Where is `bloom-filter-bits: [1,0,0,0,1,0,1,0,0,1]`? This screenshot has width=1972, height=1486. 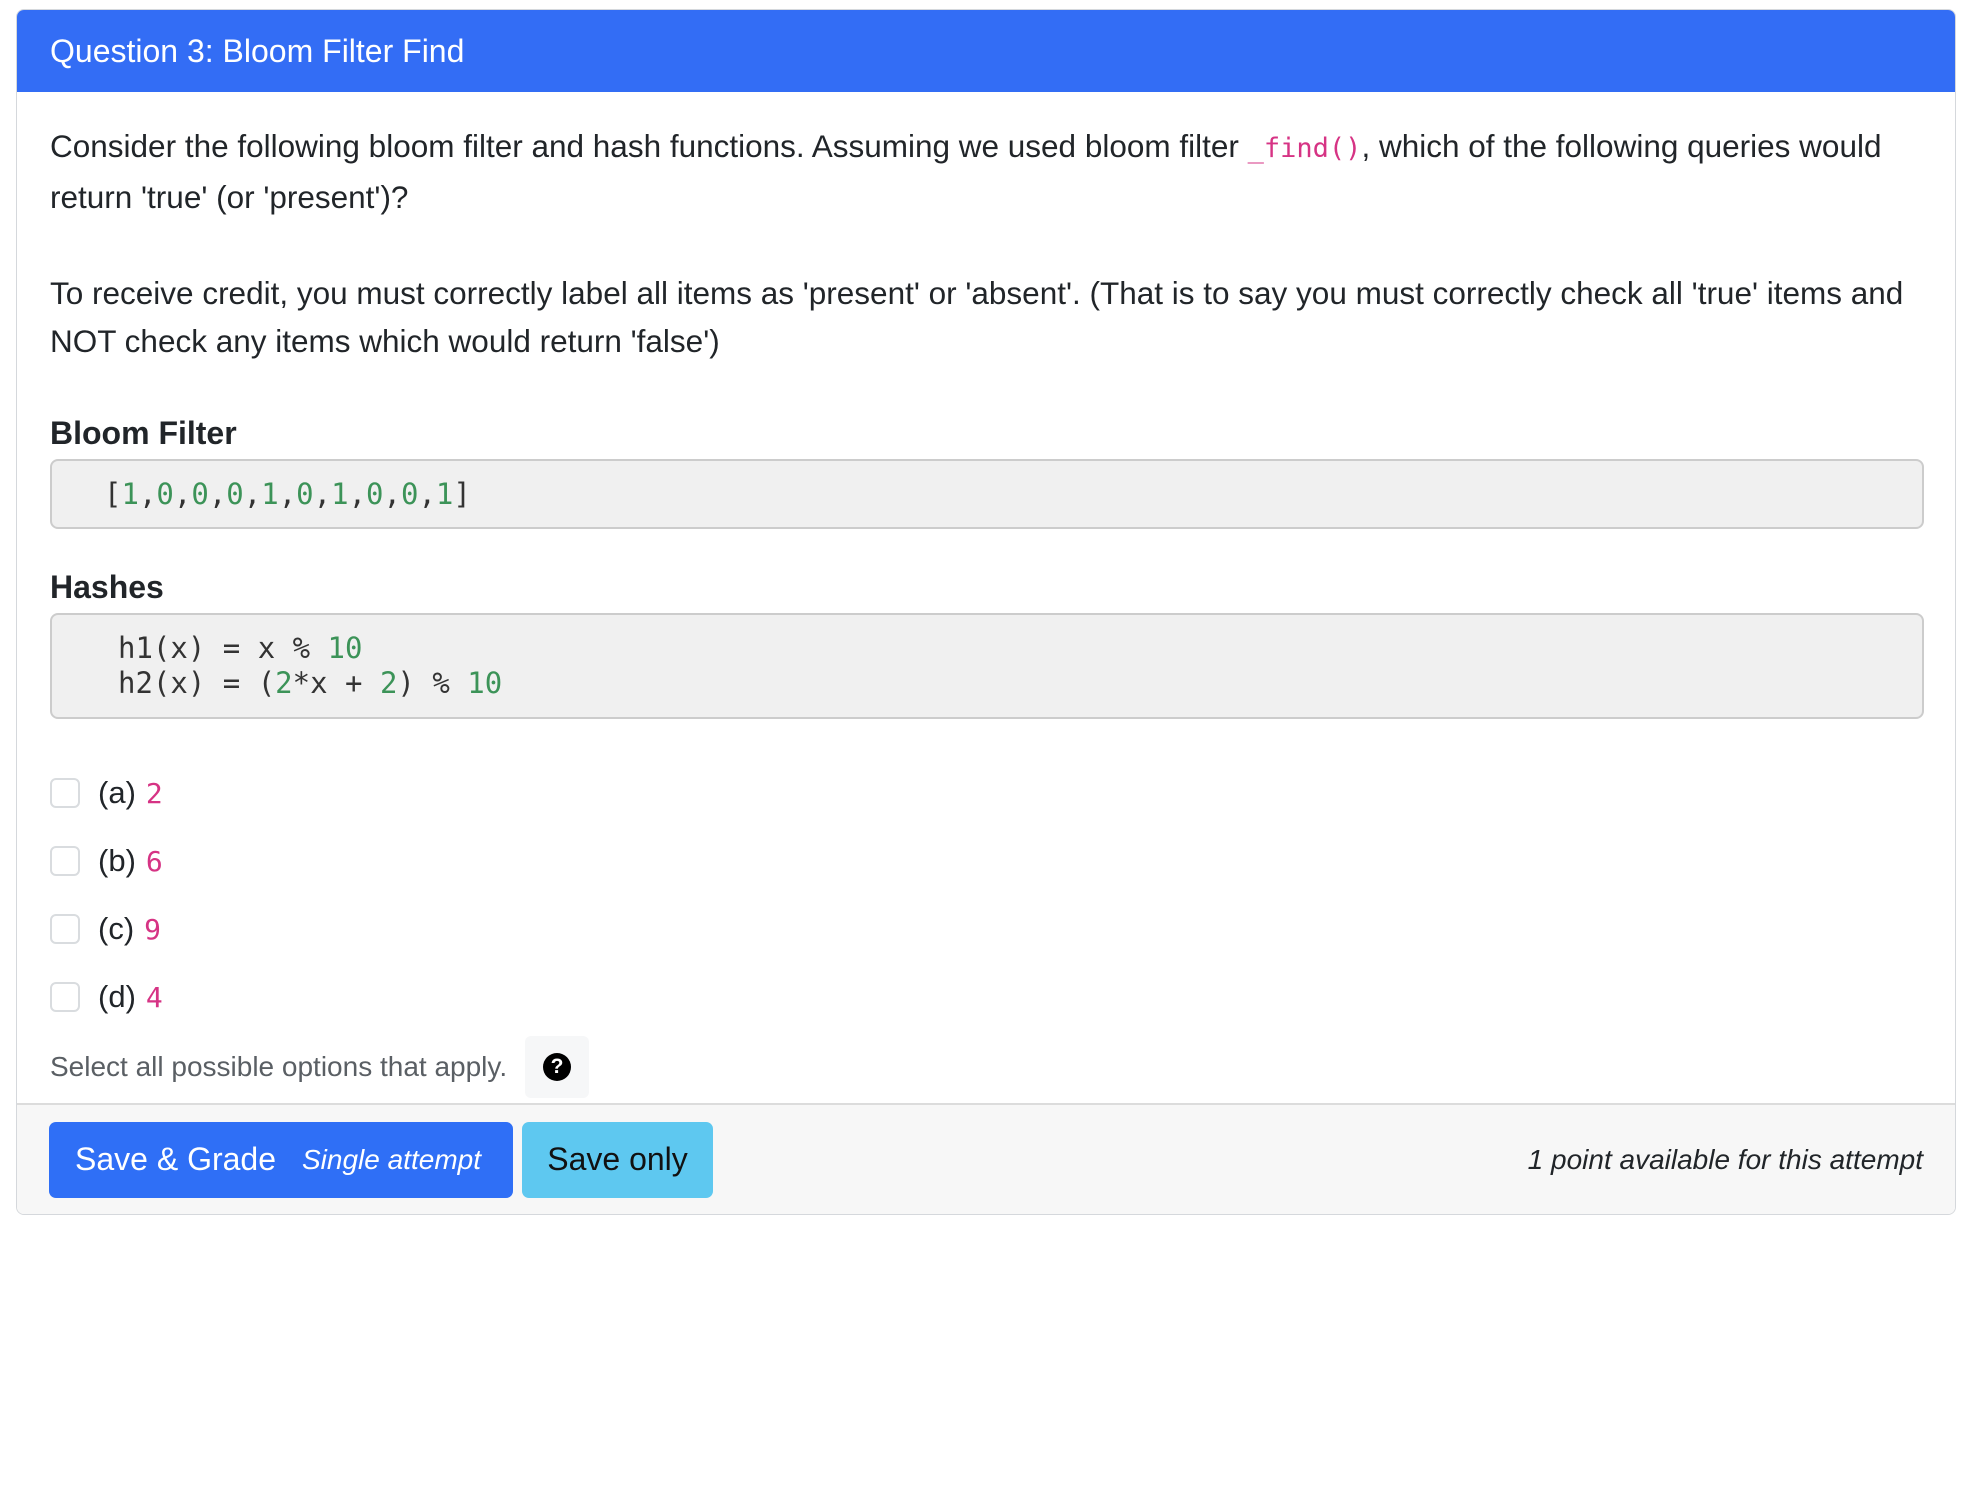
bloom-filter-bits: [1,0,0,0,1,0,1,0,0,1] is located at coordinates (287, 494).